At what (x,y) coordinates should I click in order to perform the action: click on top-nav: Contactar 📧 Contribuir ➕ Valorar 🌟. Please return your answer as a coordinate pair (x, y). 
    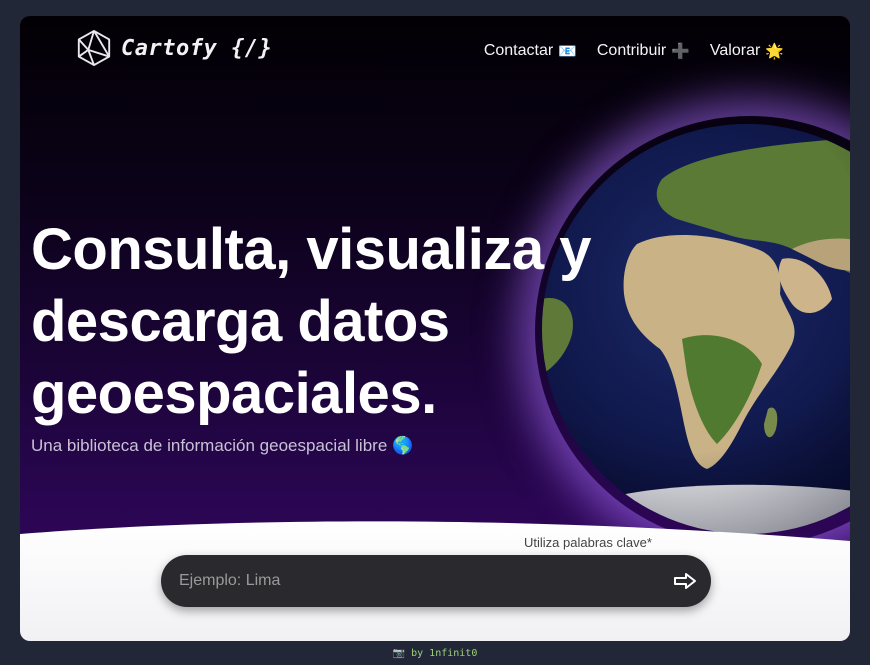
    Looking at the image, I should click on (634, 51).